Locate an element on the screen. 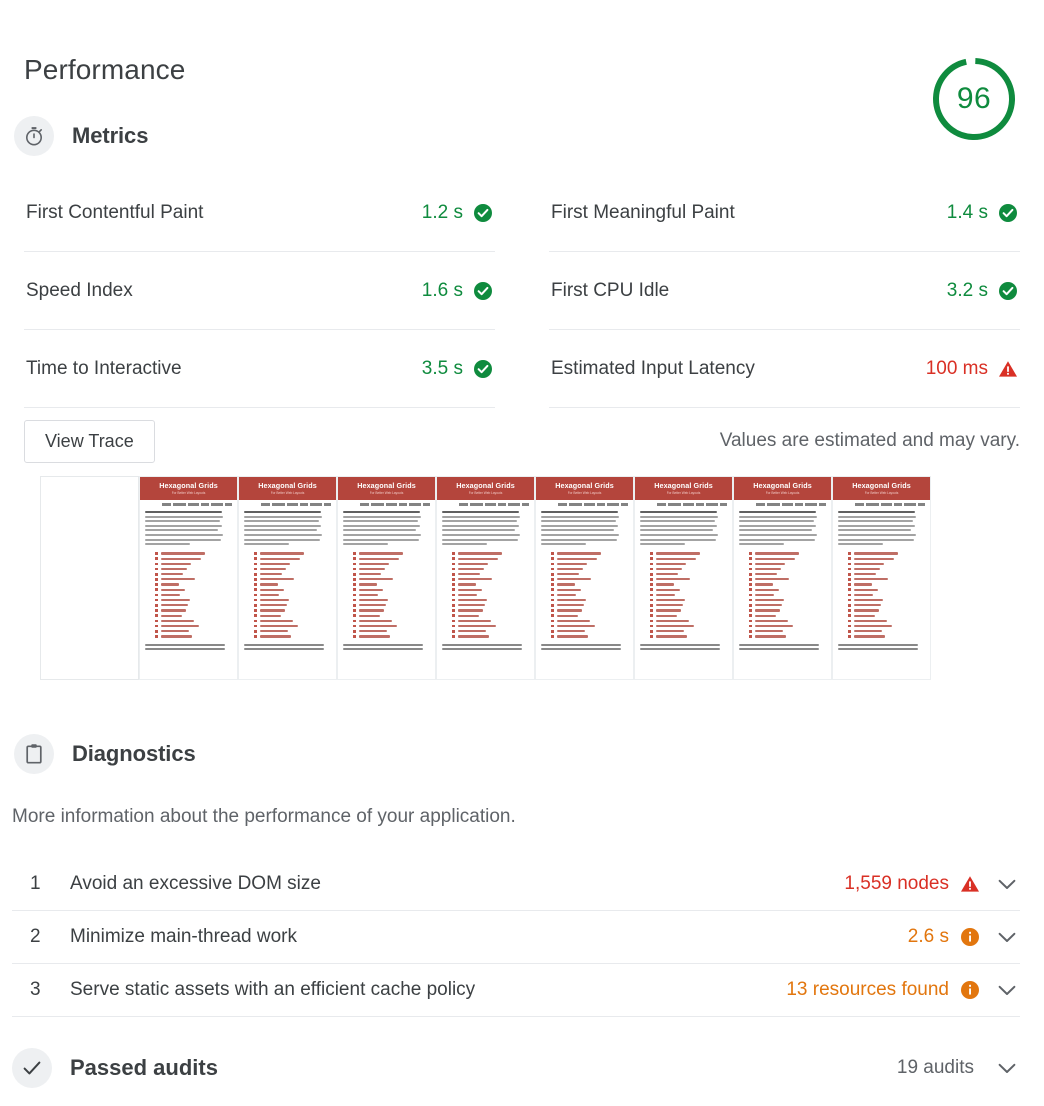 This screenshot has width=1044, height=1106. metric-label: Estimated Input Latency is located at coordinates (653, 368).